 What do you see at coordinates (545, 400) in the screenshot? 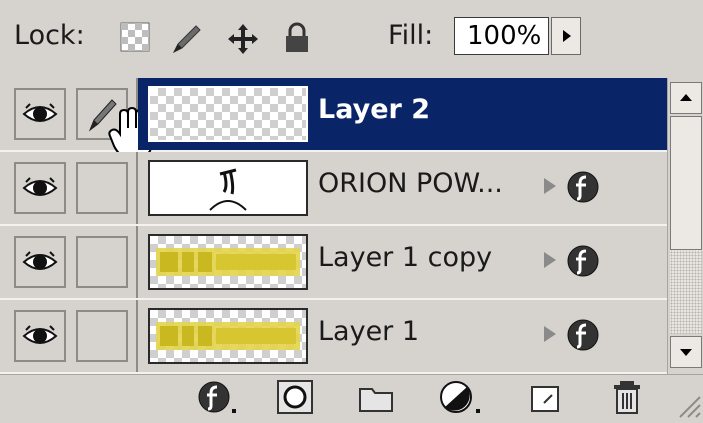
I see `new-layer-icon` at bounding box center [545, 400].